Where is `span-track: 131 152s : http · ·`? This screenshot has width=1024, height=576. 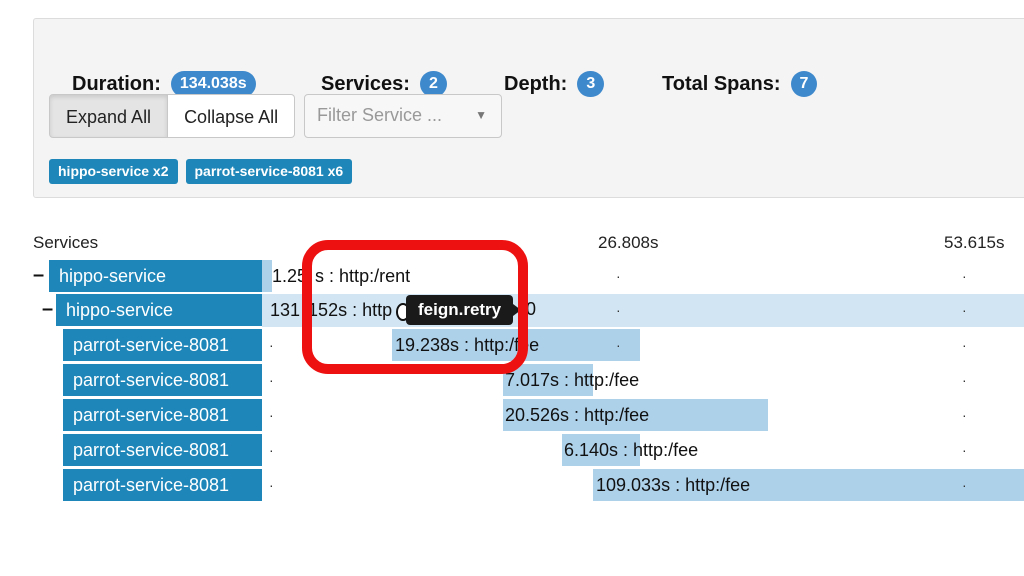
span-track: 131 152s : http · · is located at coordinates (643, 310).